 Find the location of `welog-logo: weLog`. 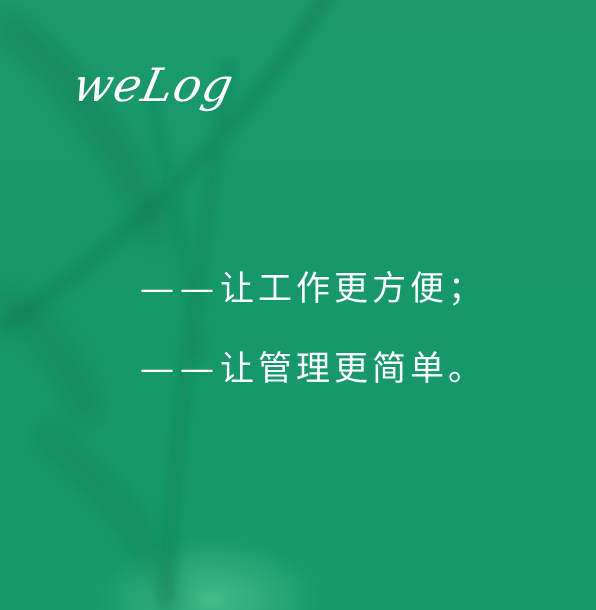

welog-logo: weLog is located at coordinates (154, 85).